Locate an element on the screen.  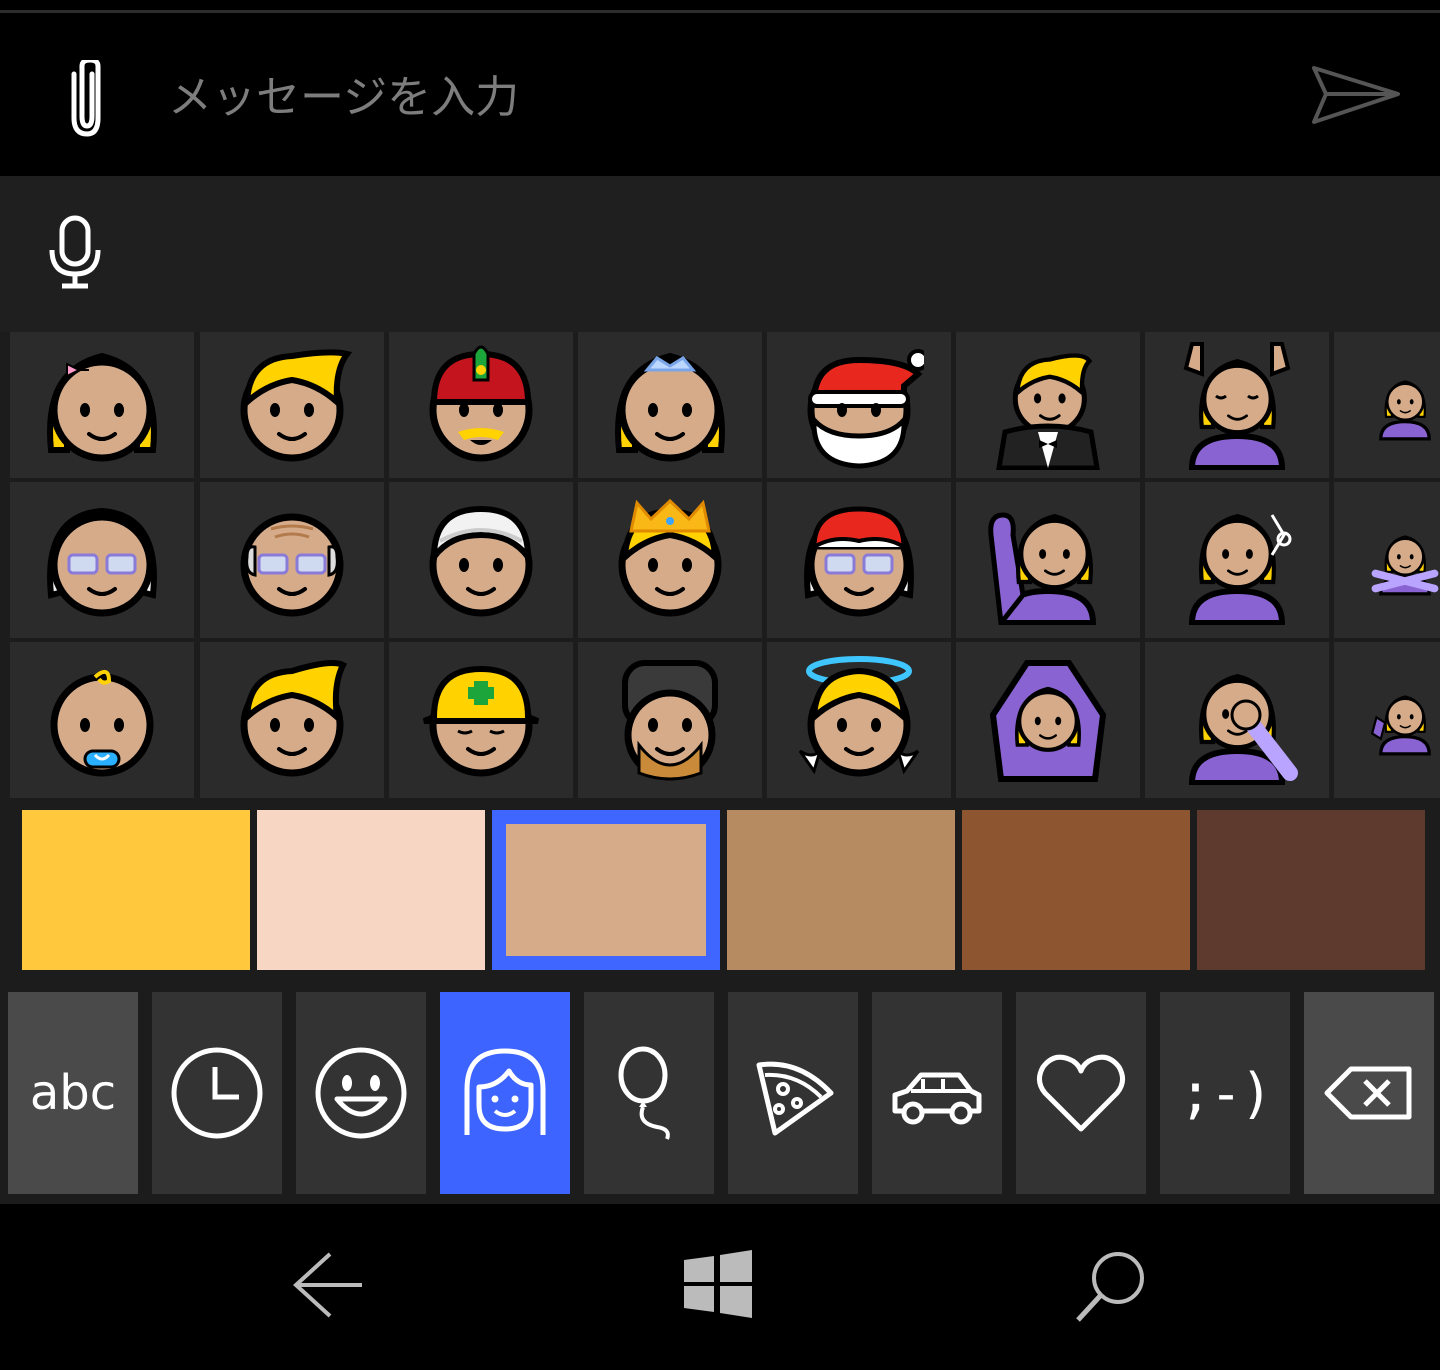
man-blond-glyph is located at coordinates (294, 718).